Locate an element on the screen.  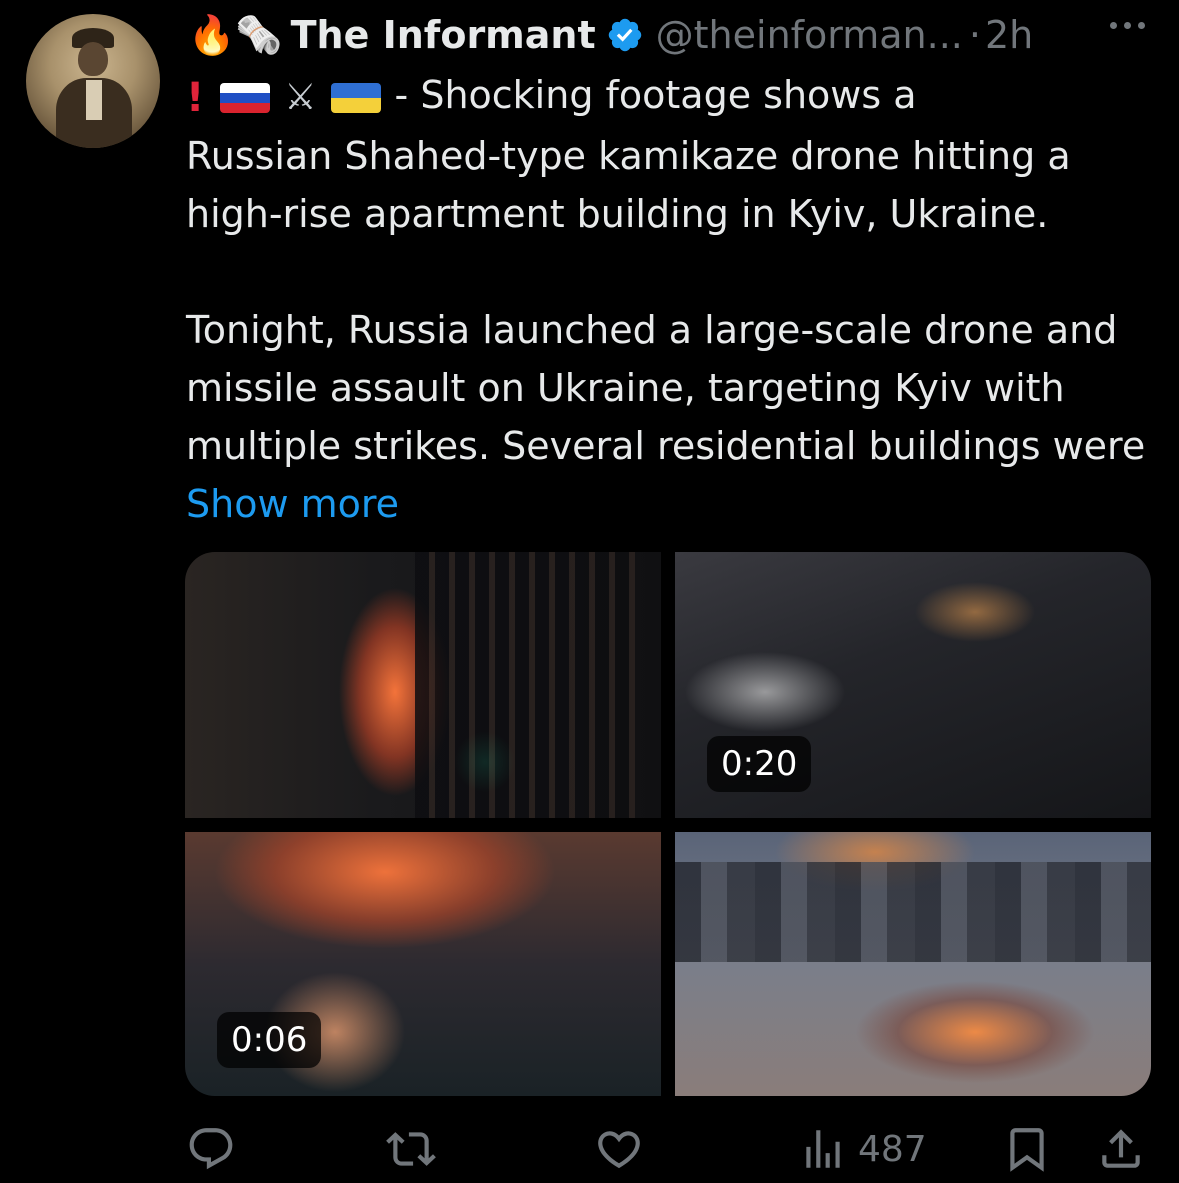
building-silhouette is located at coordinates (525, 685).